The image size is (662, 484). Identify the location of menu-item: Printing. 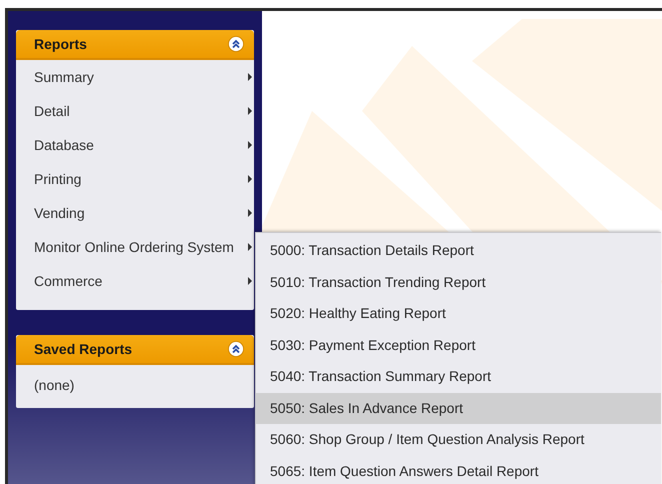
(135, 179).